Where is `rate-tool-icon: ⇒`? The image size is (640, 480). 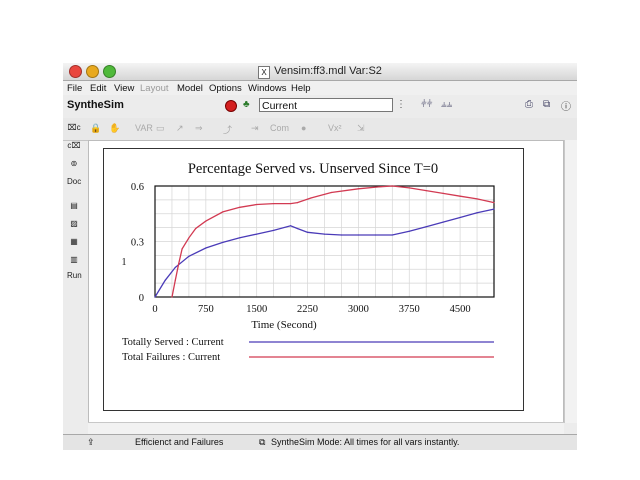 rate-tool-icon: ⇒ is located at coordinates (199, 128).